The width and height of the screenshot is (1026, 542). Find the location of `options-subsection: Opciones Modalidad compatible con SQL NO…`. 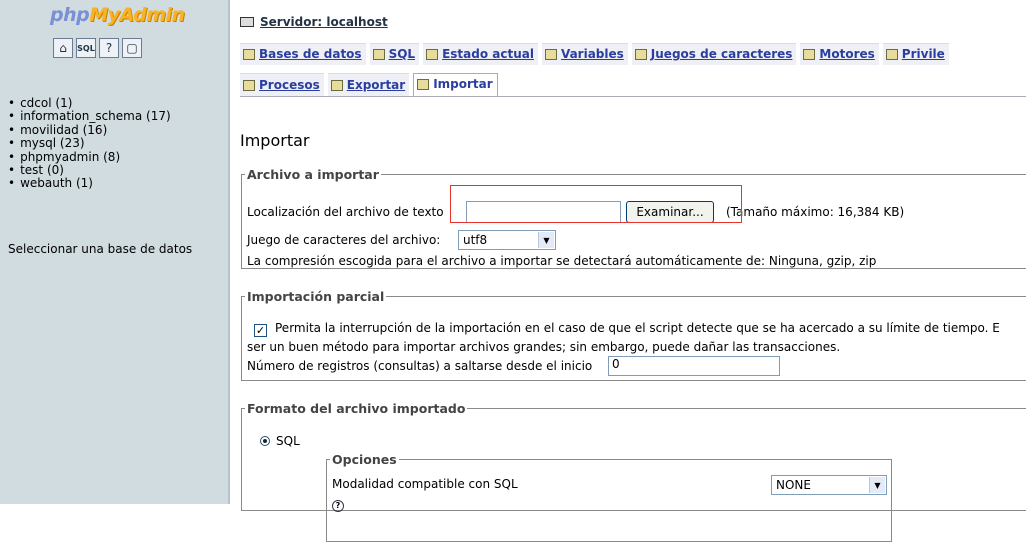

options-subsection: Opciones Modalidad compatible con SQL NO… is located at coordinates (609, 497).